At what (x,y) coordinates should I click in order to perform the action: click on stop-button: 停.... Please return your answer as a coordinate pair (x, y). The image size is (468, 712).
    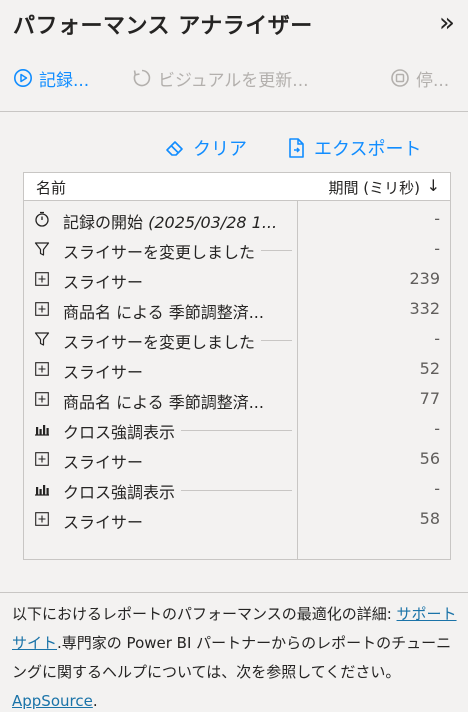
    Looking at the image, I should click on (419, 78).